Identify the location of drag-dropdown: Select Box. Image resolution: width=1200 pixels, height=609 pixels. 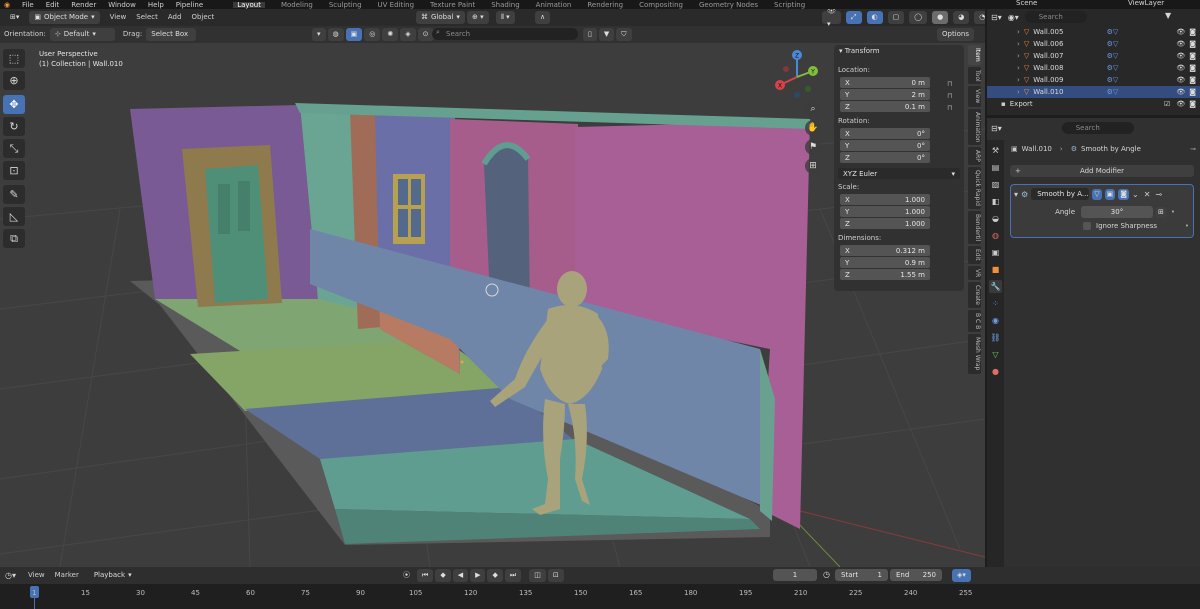
(171, 34).